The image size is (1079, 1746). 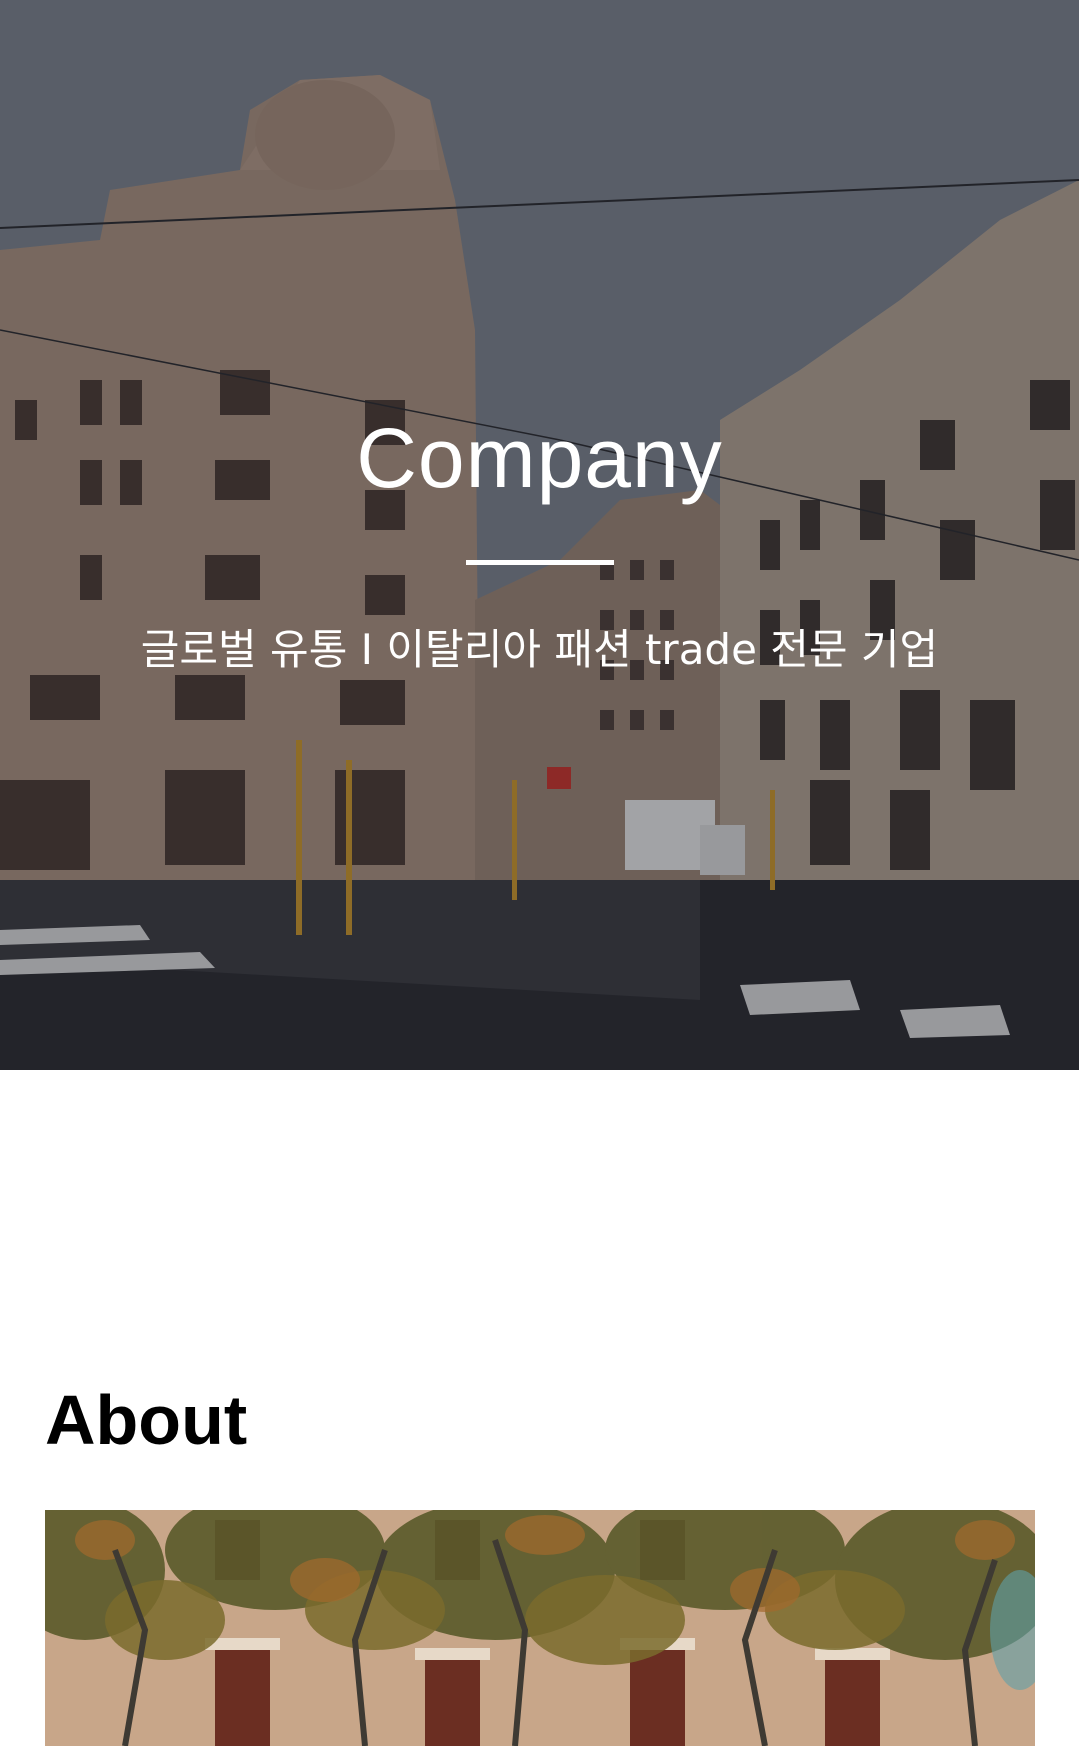 What do you see at coordinates (539, 649) in the screenshot?
I see `hero-subtitle: 글로벌 유통 I 이탈리아 패션 trade 전문 기업` at bounding box center [539, 649].